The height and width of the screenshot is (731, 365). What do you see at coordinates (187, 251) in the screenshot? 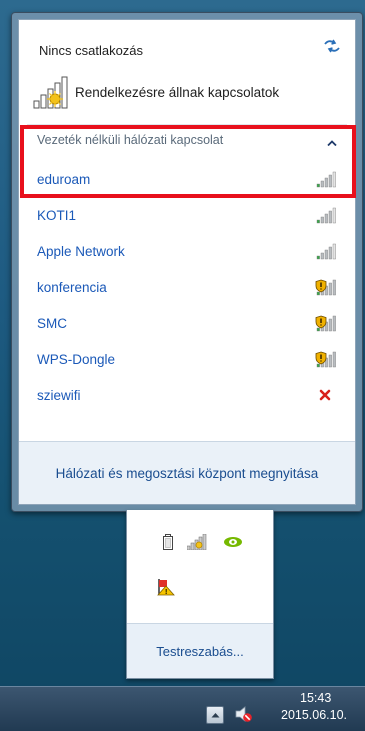
I see `network-item-apple-network: Apple Network` at bounding box center [187, 251].